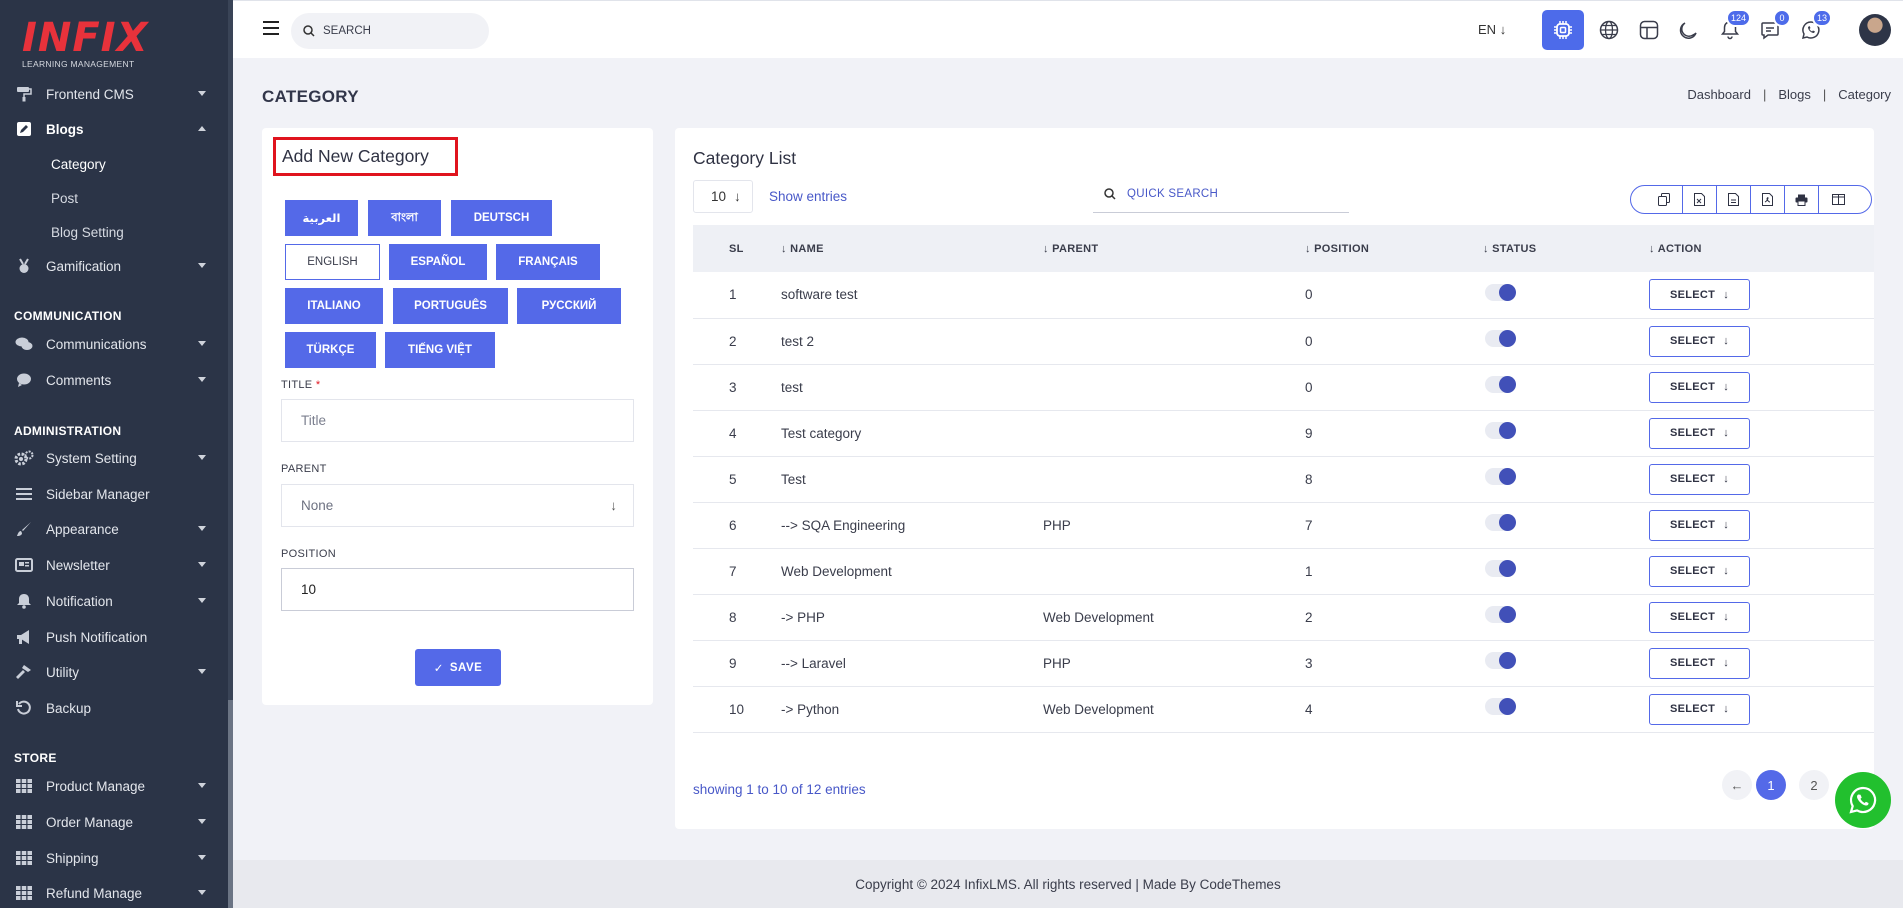  What do you see at coordinates (1761, 248) in the screenshot?
I see `column-header-action: ↓ ACTION` at bounding box center [1761, 248].